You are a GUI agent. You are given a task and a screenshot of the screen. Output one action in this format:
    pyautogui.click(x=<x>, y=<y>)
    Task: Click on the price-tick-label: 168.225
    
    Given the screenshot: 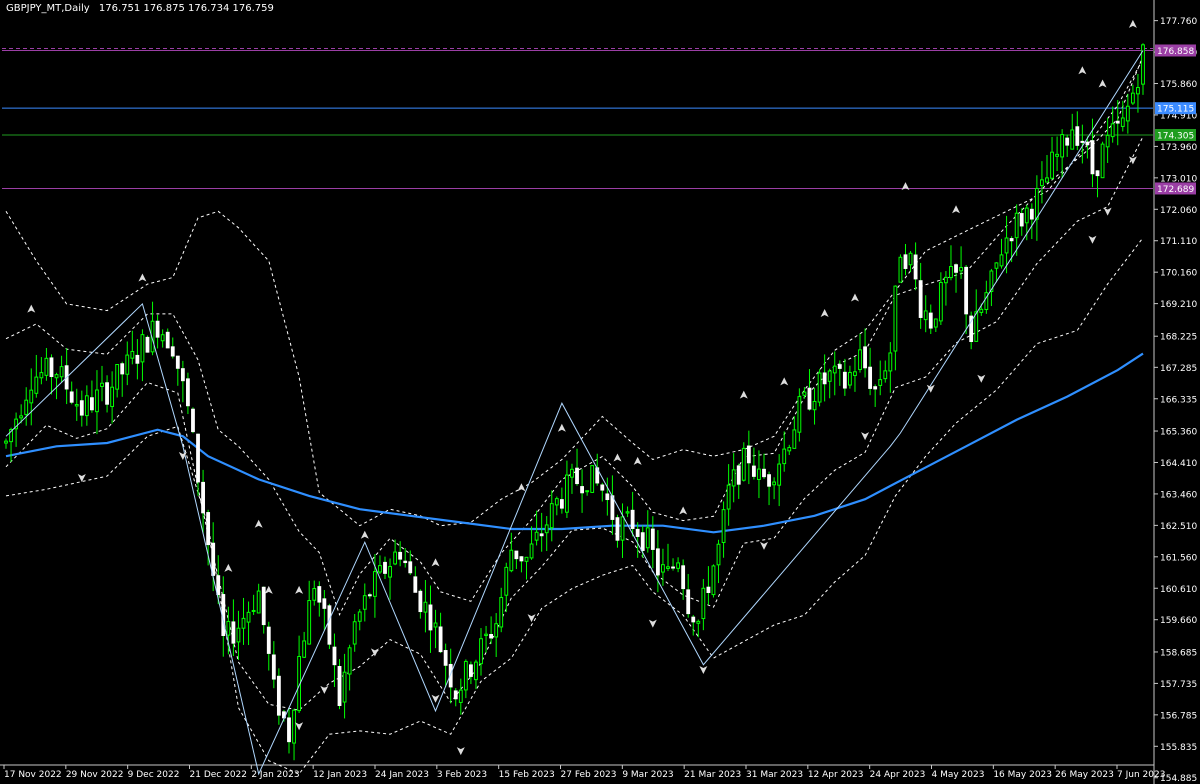 What is the action you would take?
    pyautogui.click(x=1178, y=338)
    